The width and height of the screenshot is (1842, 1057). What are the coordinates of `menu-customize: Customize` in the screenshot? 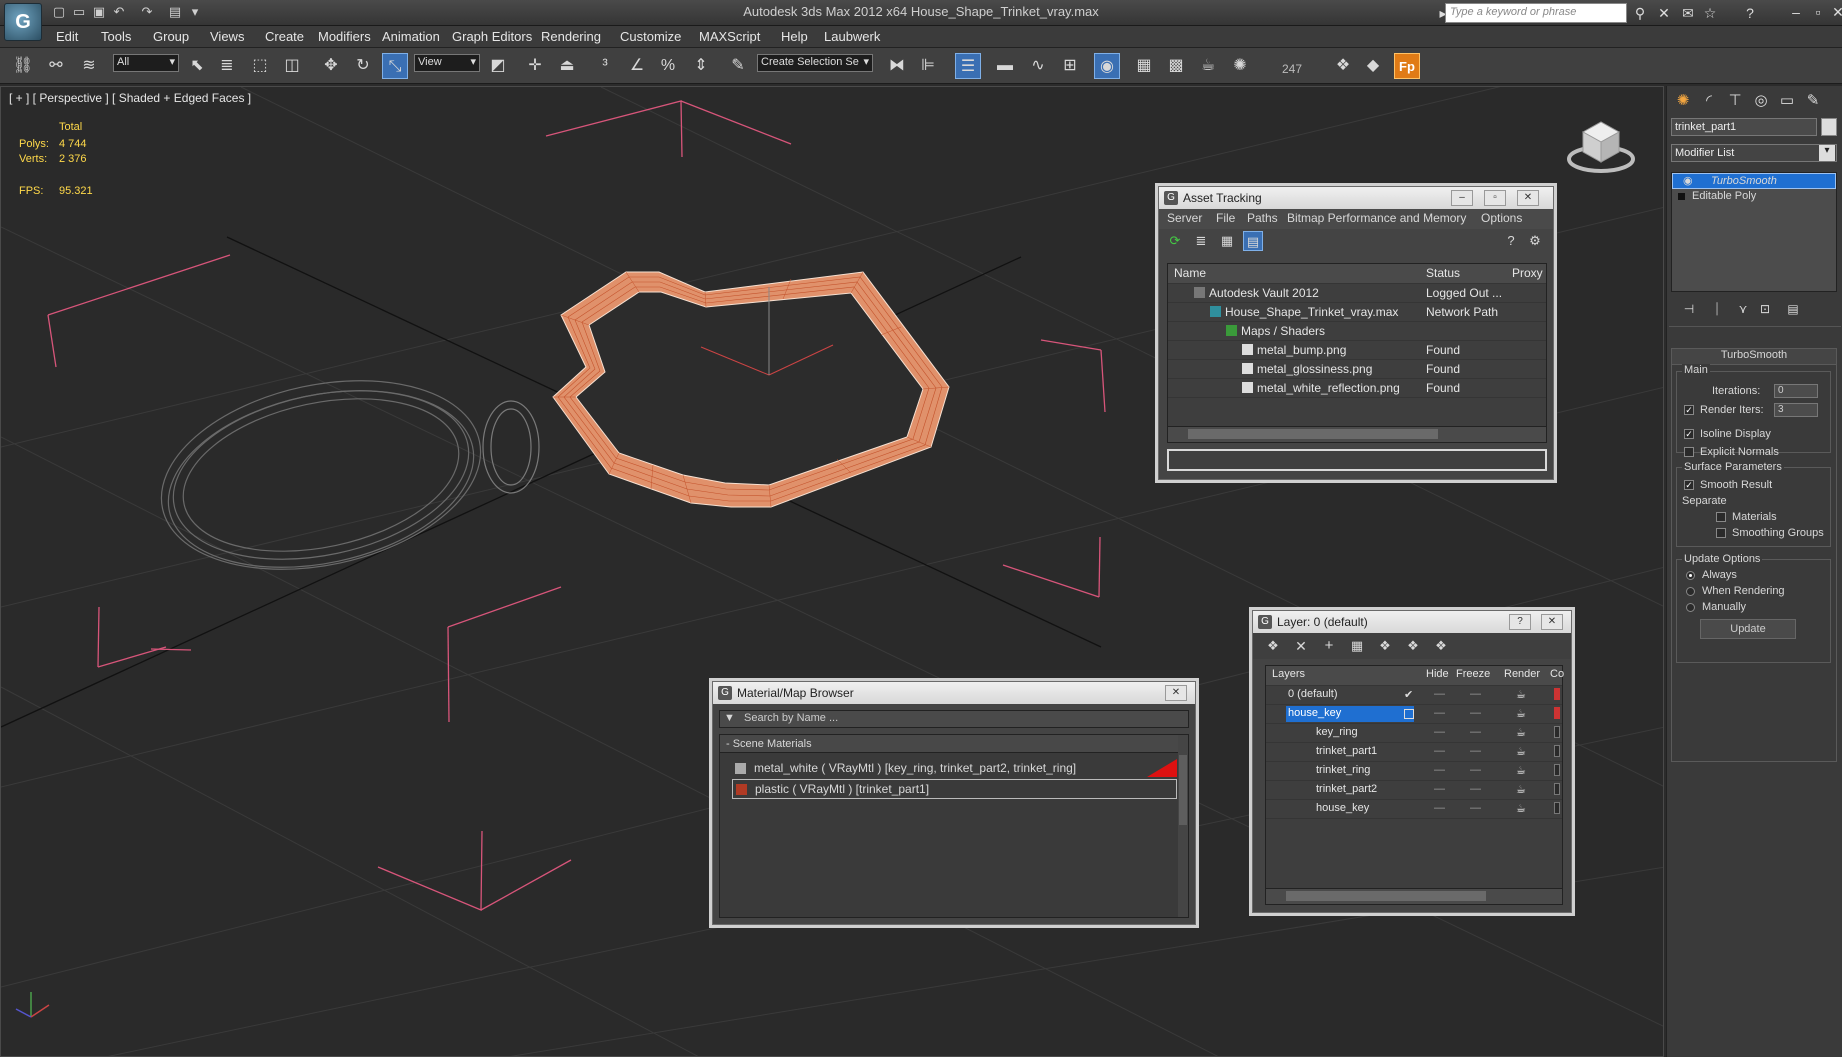 It's located at (650, 36).